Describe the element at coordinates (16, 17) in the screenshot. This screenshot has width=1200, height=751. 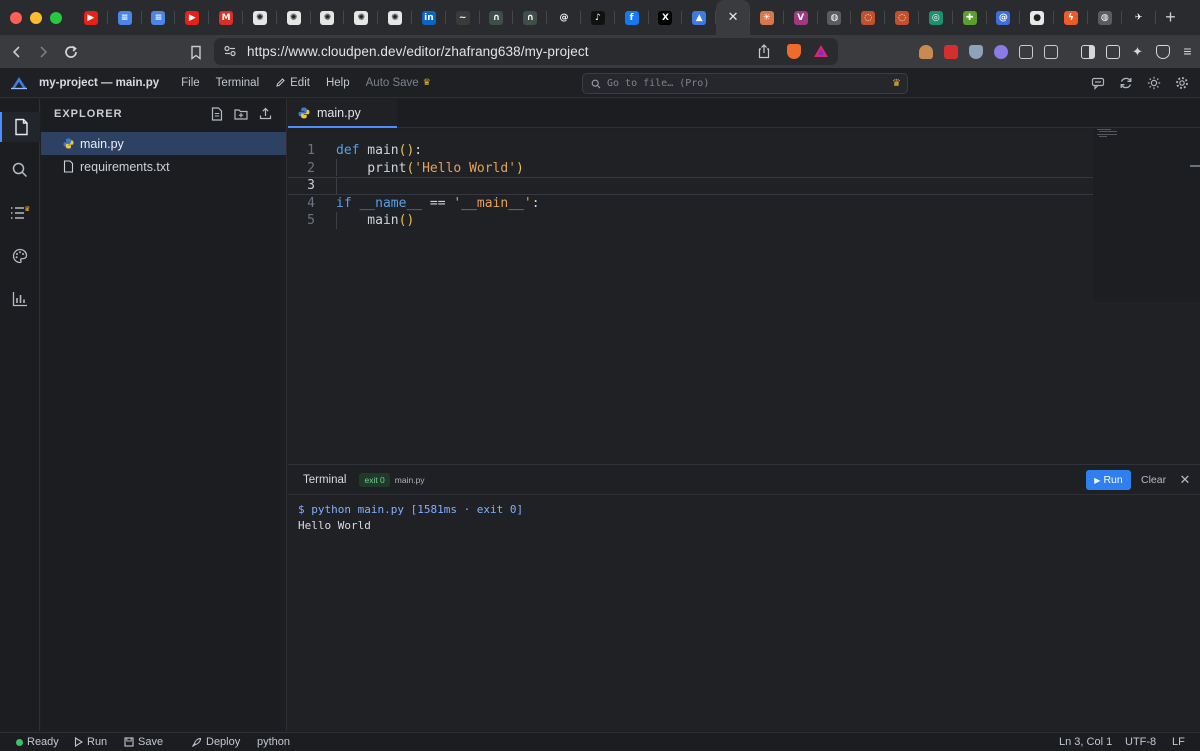
I see `close-window-button` at that location.